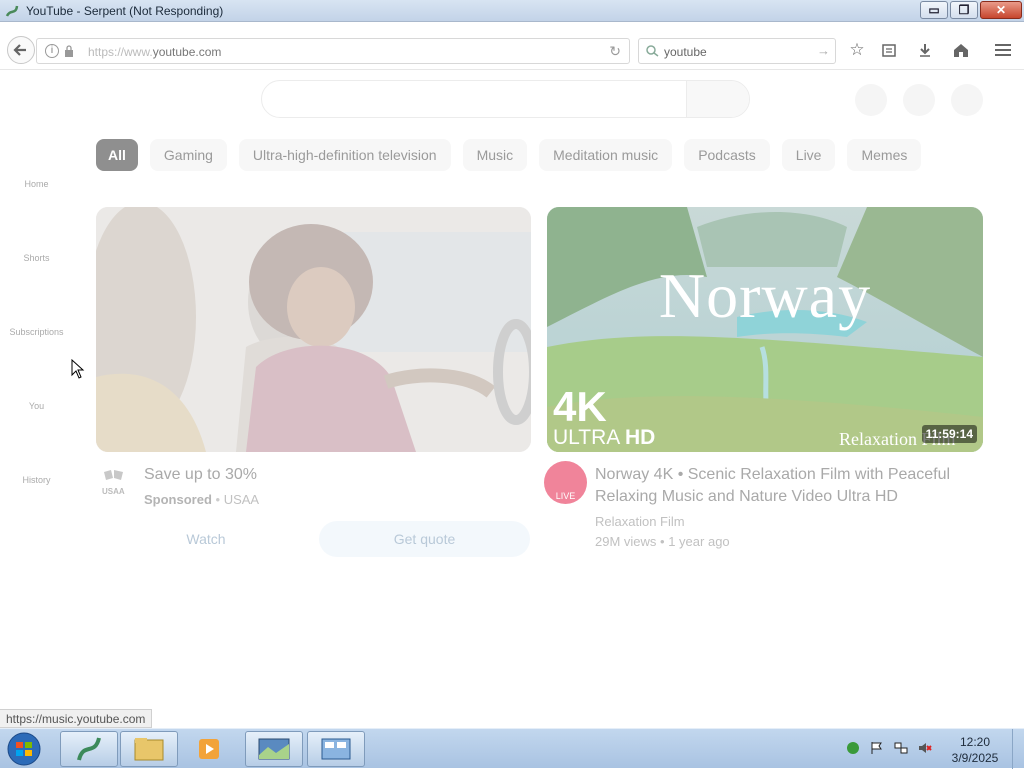  Describe the element at coordinates (149, 749) in the screenshot. I see `taskbar-explorer-icon` at that location.